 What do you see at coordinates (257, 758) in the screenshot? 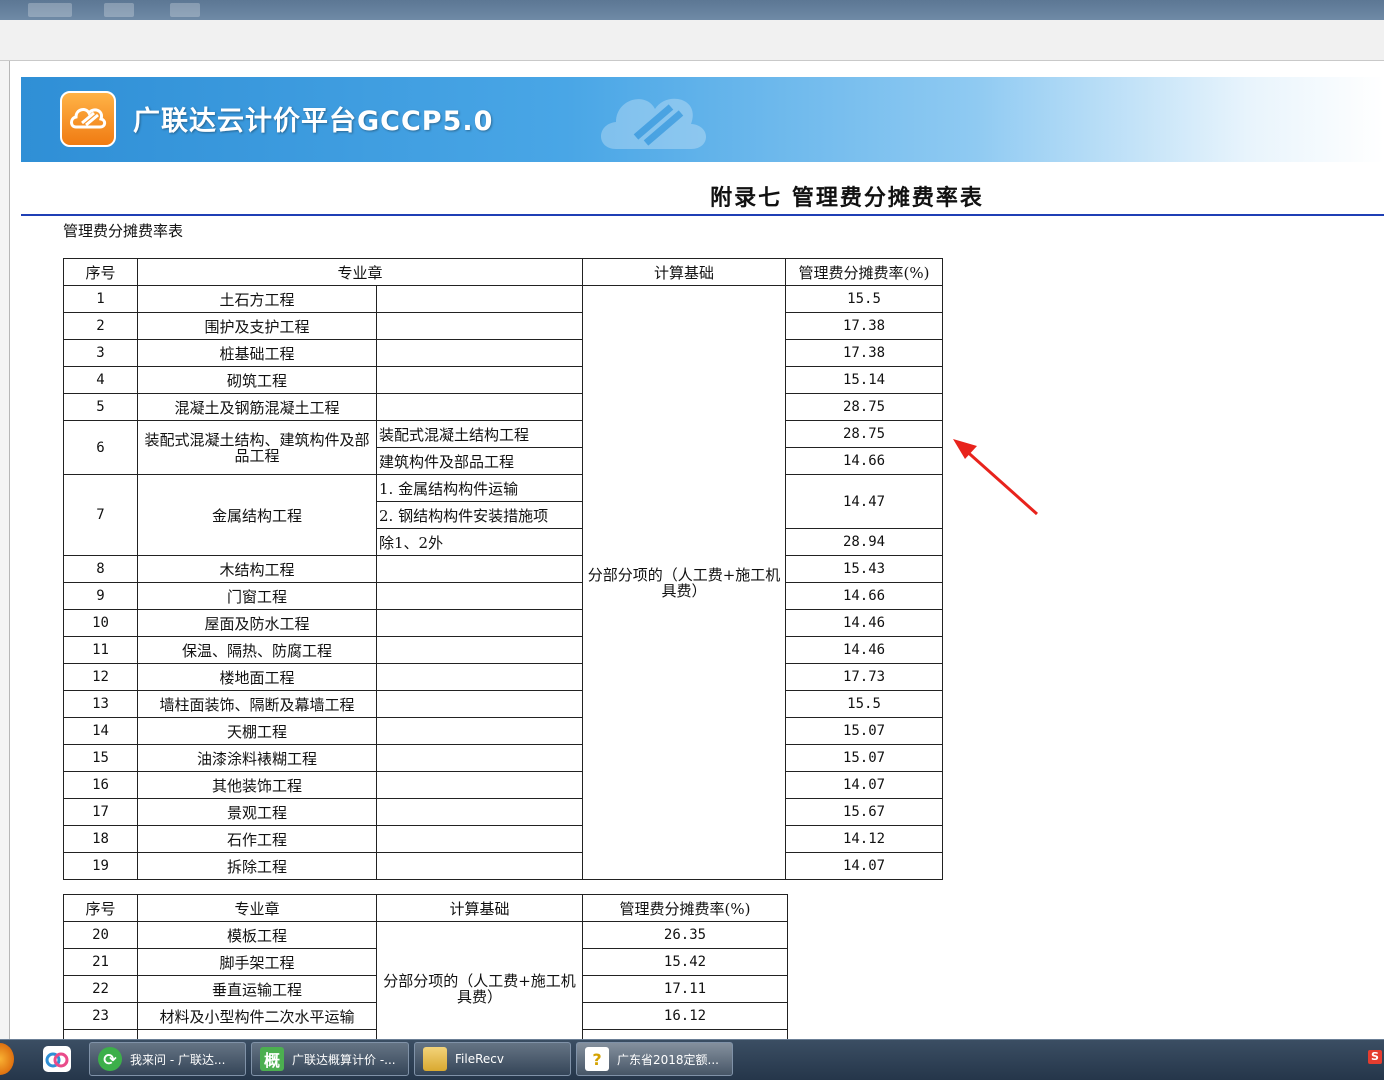
I see `row-name: 油漆涂料裱糊工程` at bounding box center [257, 758].